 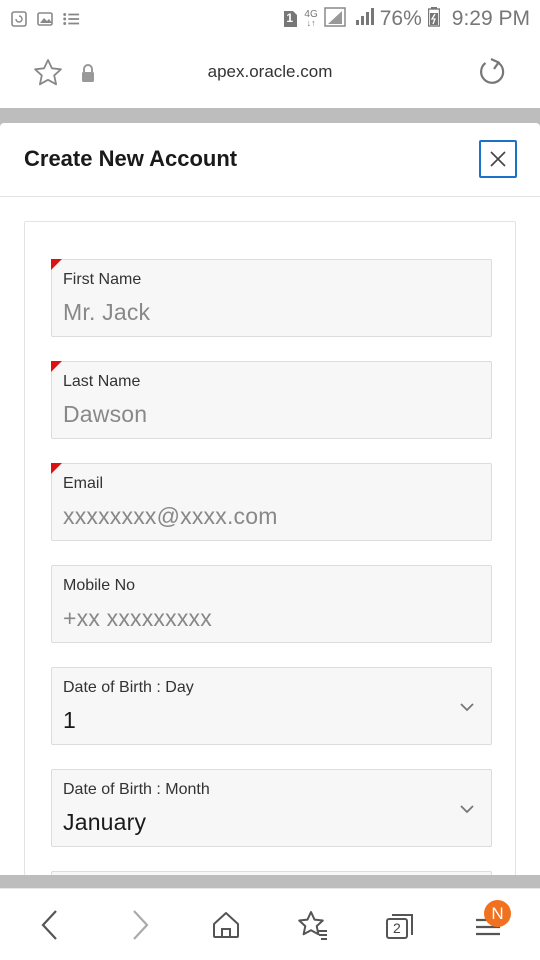 What do you see at coordinates (105, 414) in the screenshot?
I see `last-name-input: Dawson` at bounding box center [105, 414].